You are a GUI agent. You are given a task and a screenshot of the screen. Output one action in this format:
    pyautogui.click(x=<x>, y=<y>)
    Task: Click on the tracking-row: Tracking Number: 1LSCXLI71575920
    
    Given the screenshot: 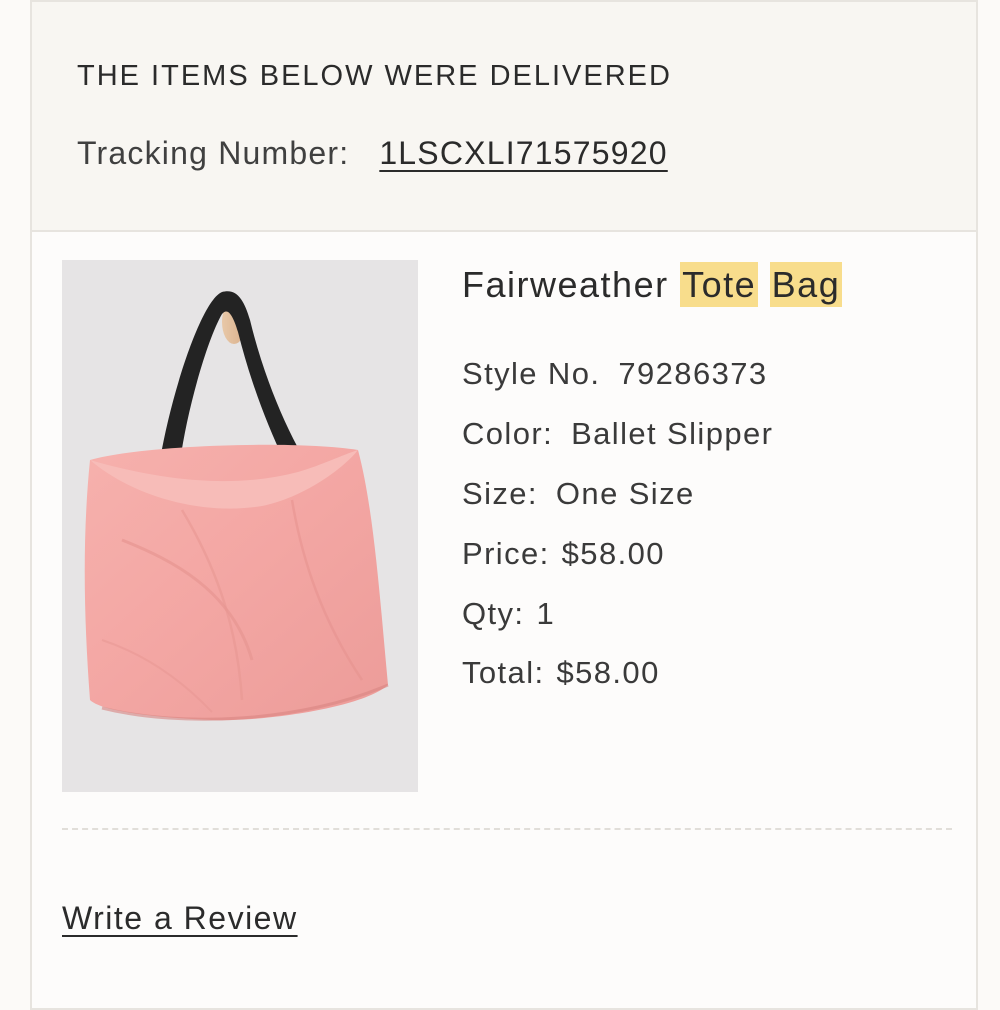 What is the action you would take?
    pyautogui.click(x=372, y=153)
    